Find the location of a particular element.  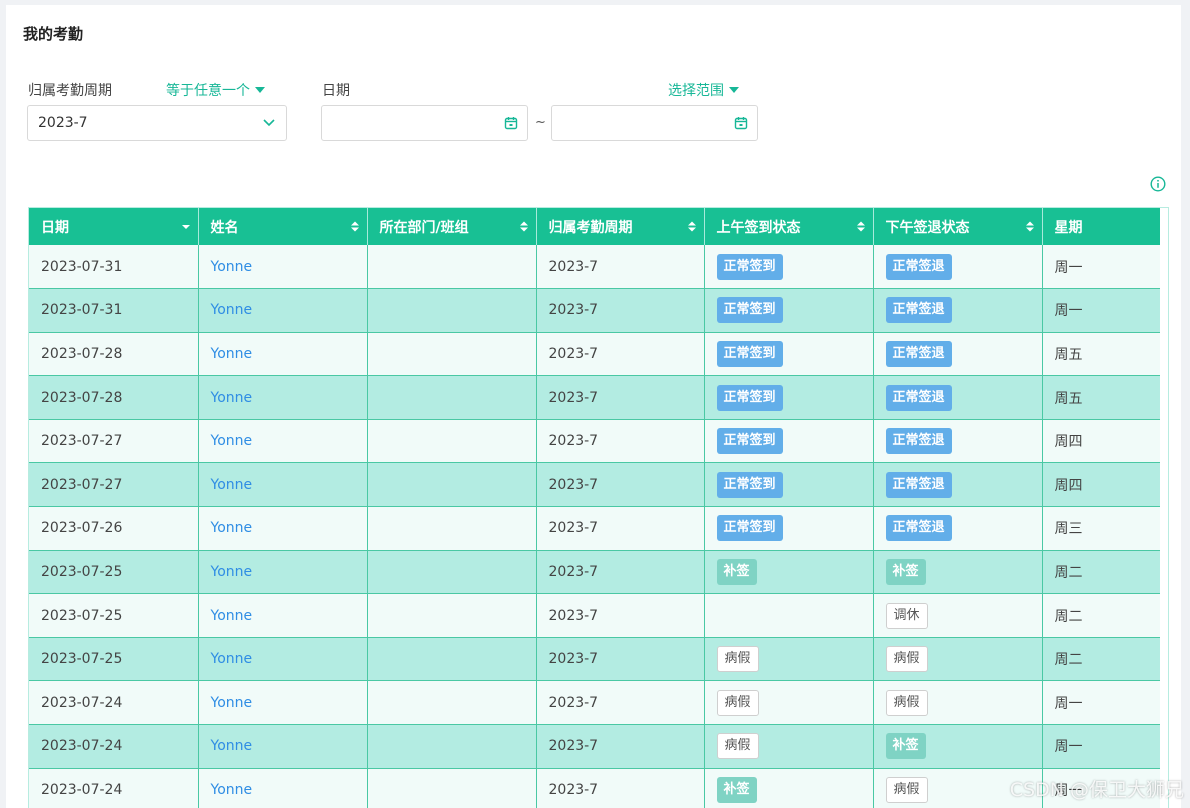

weekday-cell: 周三 is located at coordinates (1101, 528).